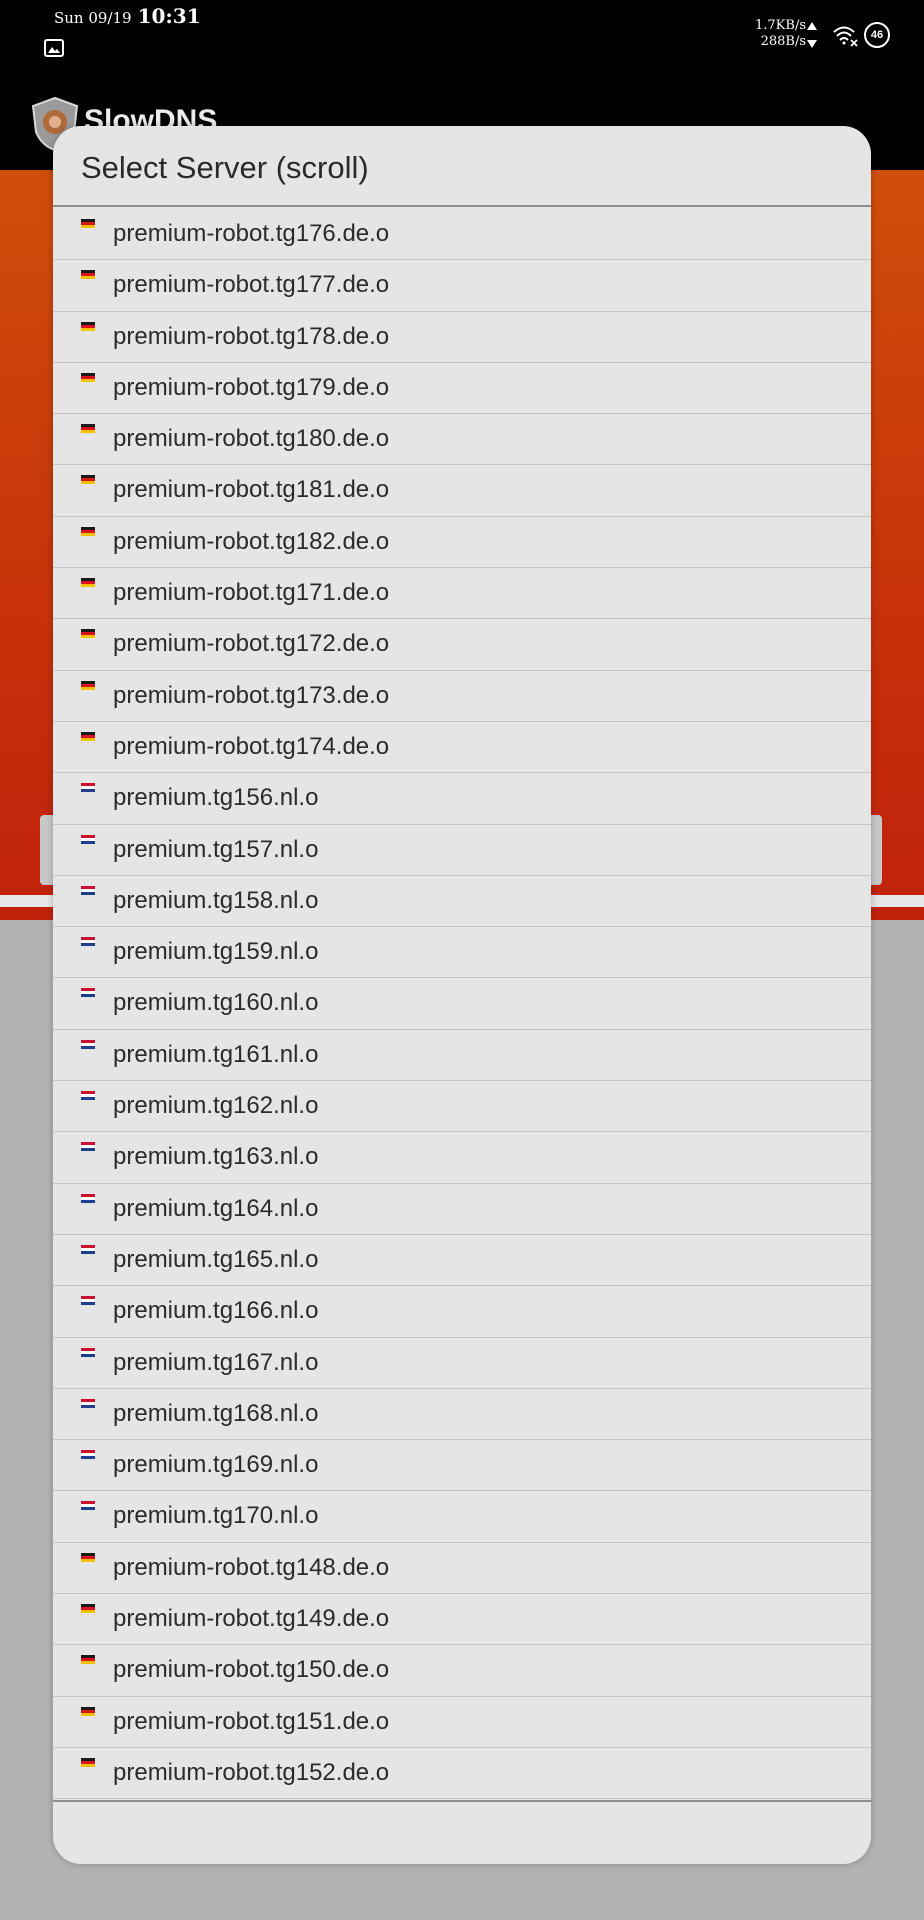 This screenshot has width=924, height=1920. What do you see at coordinates (216, 1259) in the screenshot?
I see `server-row-label: premium.tg165.nl.o` at bounding box center [216, 1259].